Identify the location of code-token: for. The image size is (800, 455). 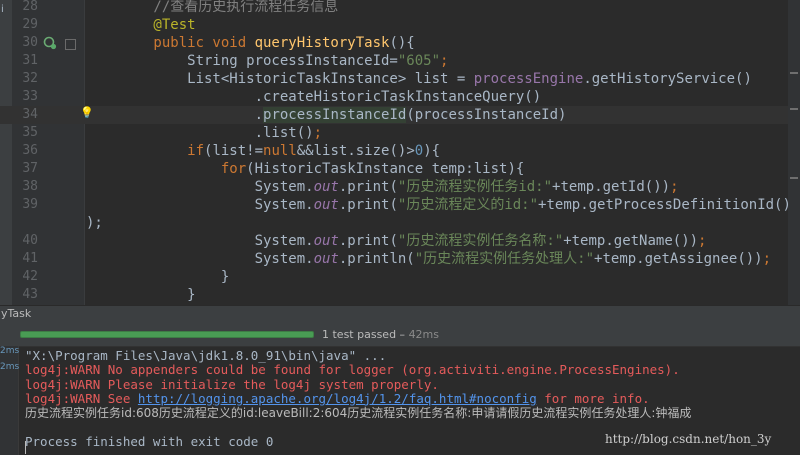
(166, 169).